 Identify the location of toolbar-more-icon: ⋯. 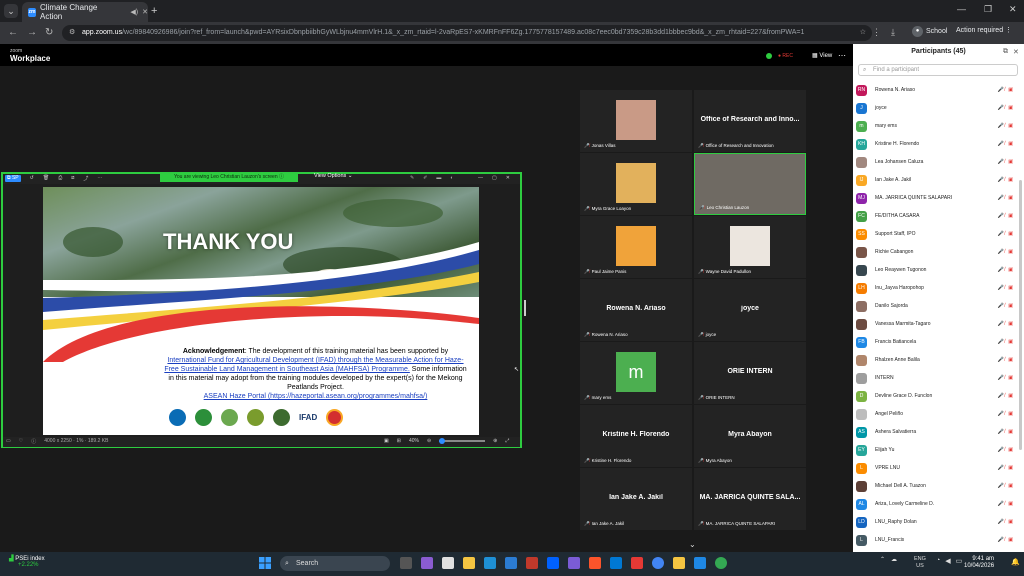
(99, 178).